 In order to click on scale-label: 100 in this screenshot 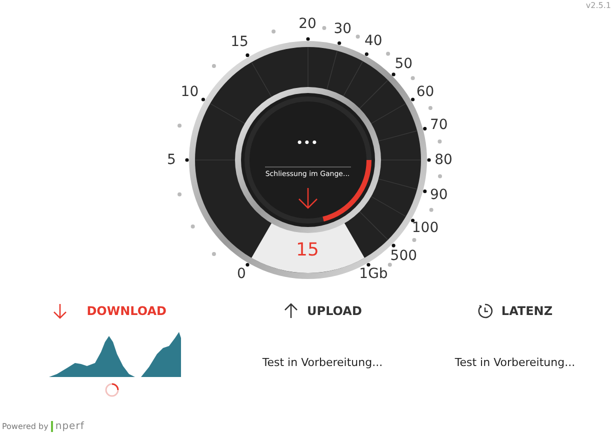, I will do `click(425, 228)`.